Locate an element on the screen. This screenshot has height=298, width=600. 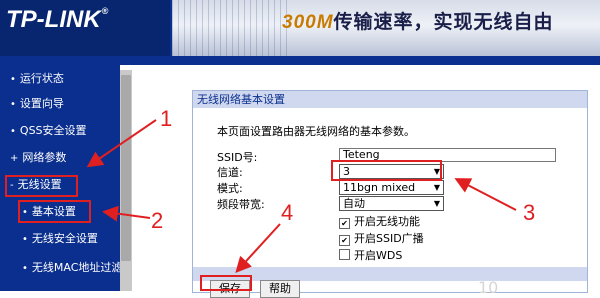
annotation-number-2: 2 is located at coordinates (157, 220).